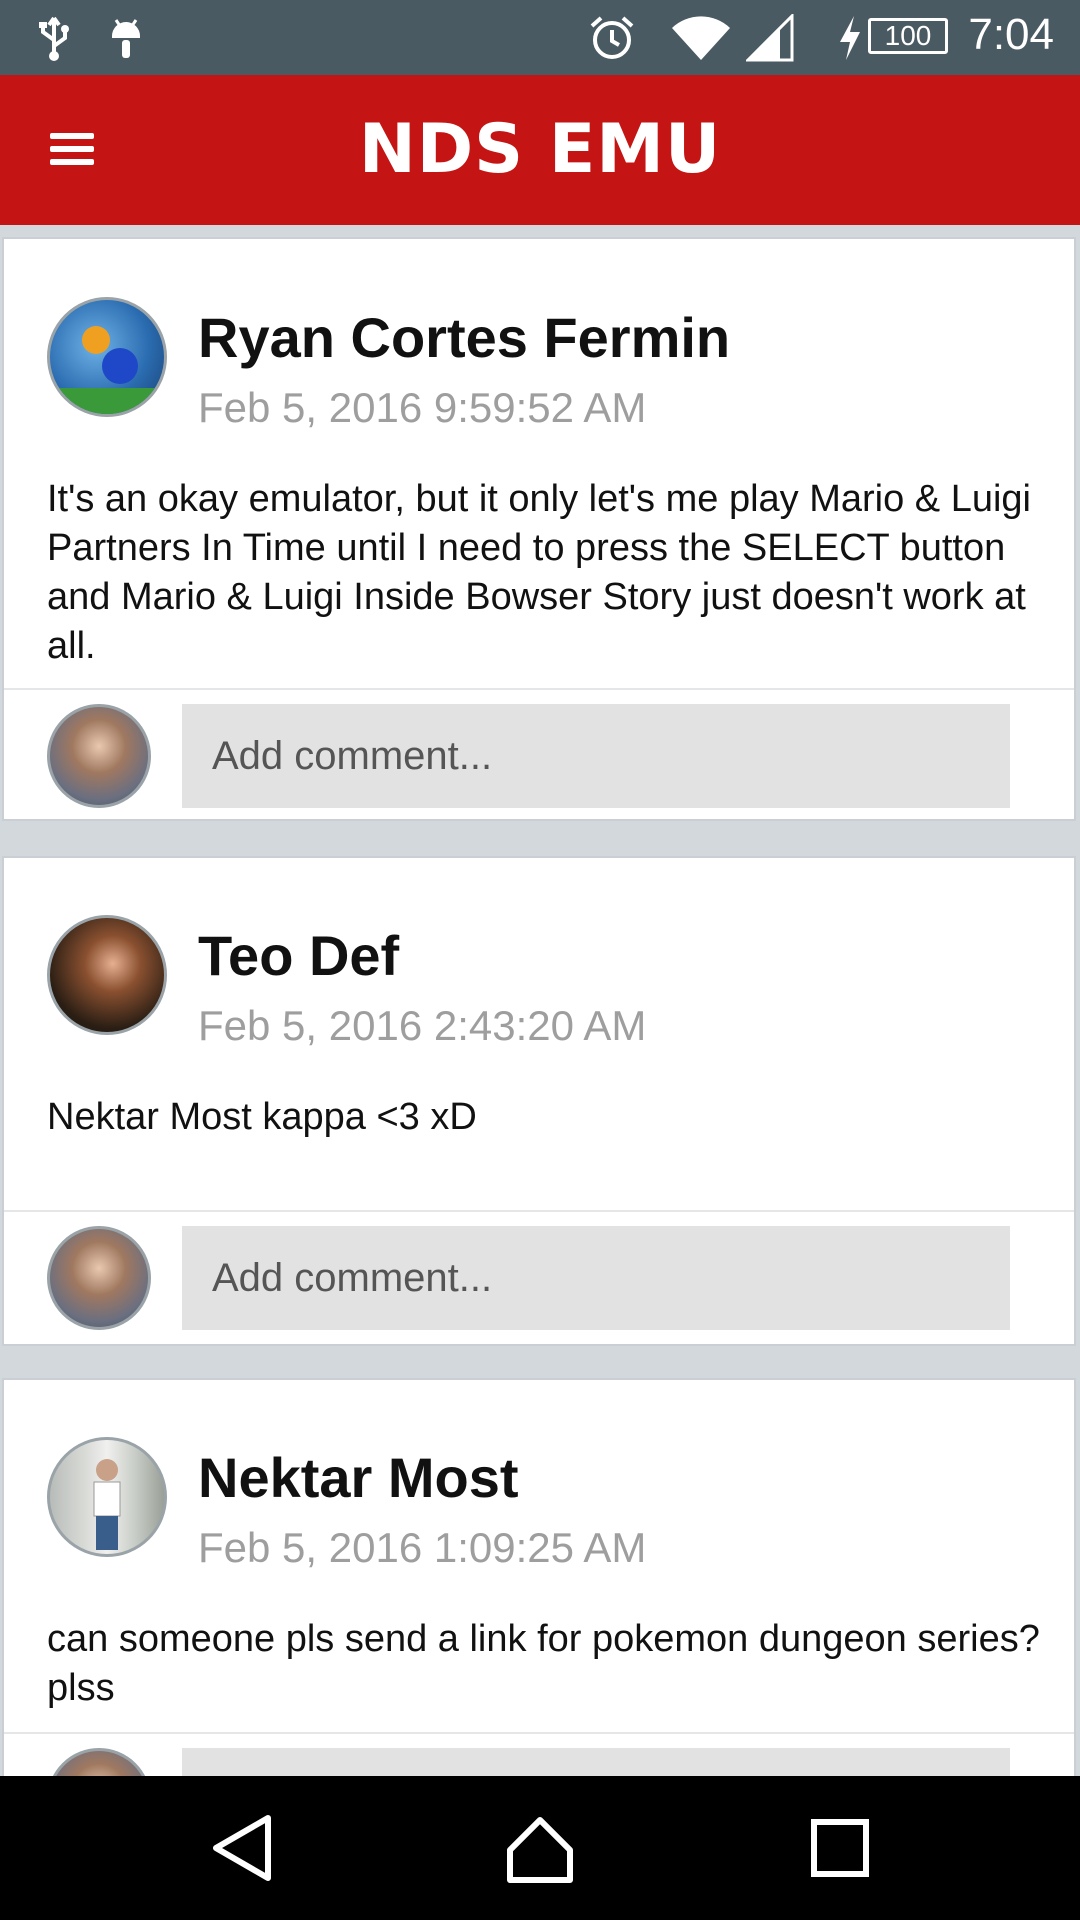 This screenshot has width=1080, height=1920. What do you see at coordinates (540, 37) in the screenshot?
I see `status-bar: 100 7:04` at bounding box center [540, 37].